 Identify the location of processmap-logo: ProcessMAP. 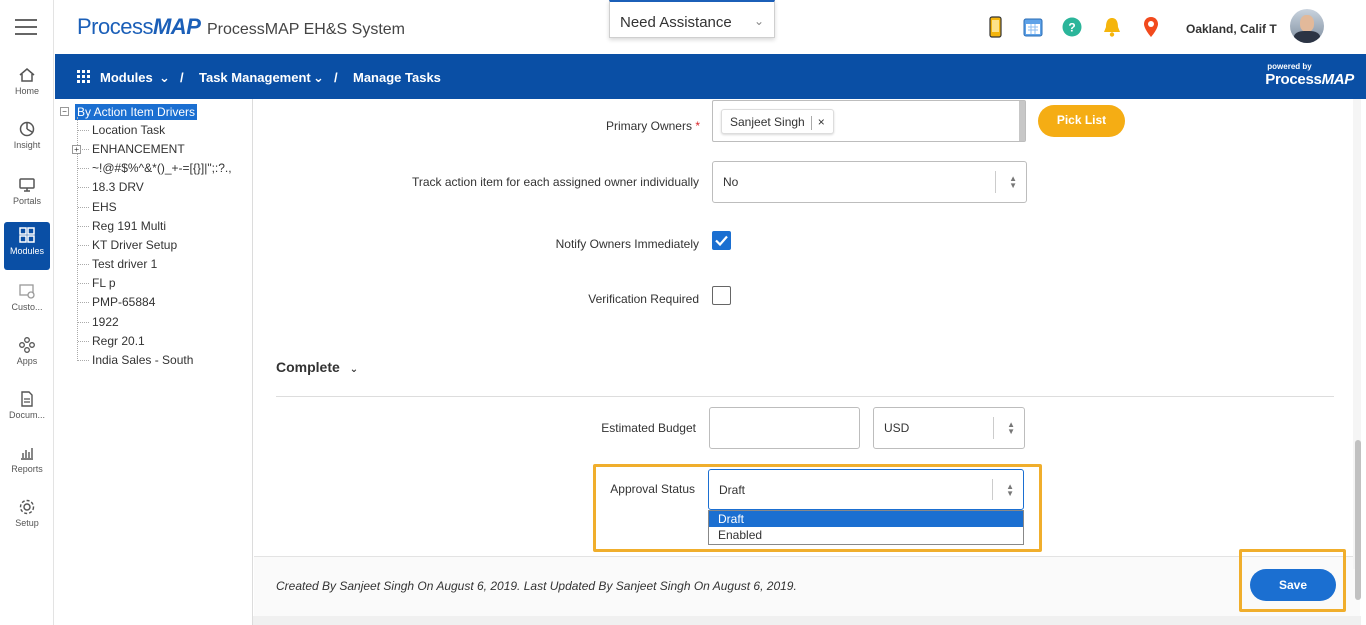
(139, 27).